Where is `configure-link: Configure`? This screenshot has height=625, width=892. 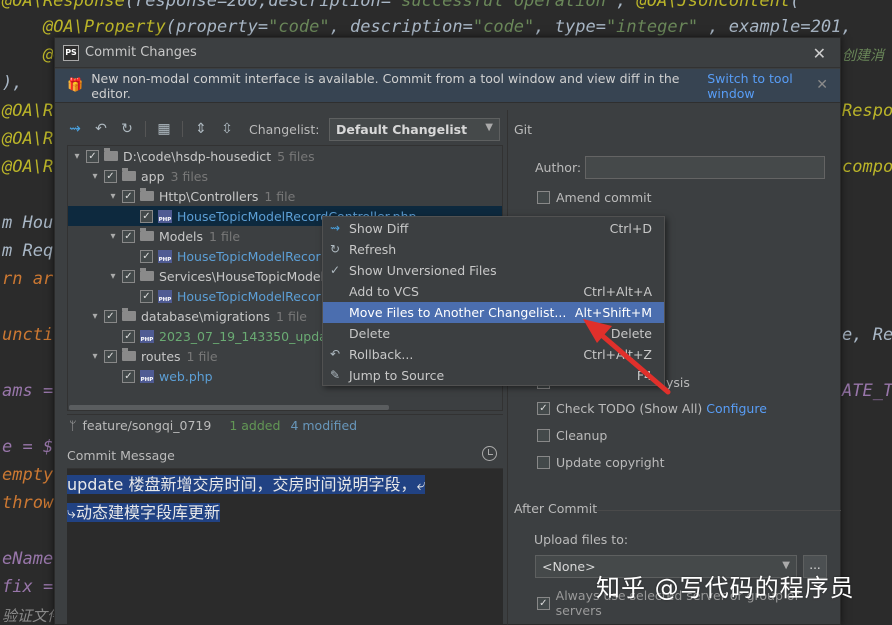 configure-link: Configure is located at coordinates (736, 408).